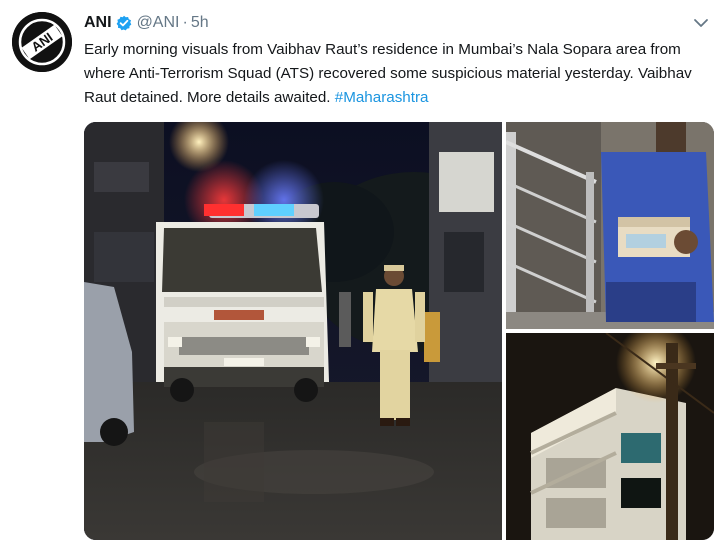 The width and height of the screenshot is (720, 542). I want to click on chevron-down-icon, so click(701, 23).